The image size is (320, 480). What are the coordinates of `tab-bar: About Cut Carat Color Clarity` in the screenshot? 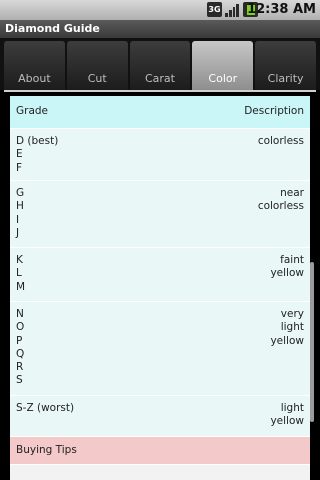 It's located at (160, 64).